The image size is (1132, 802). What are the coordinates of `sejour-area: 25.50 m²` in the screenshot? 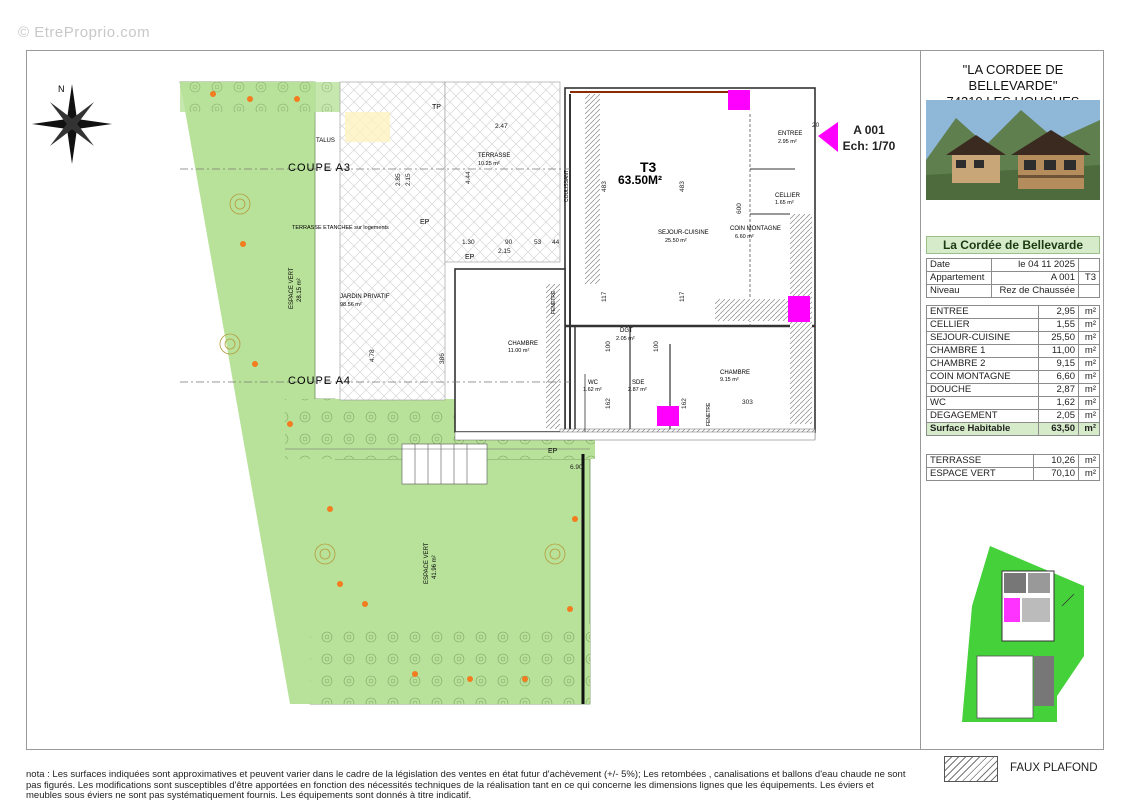 It's located at (676, 241).